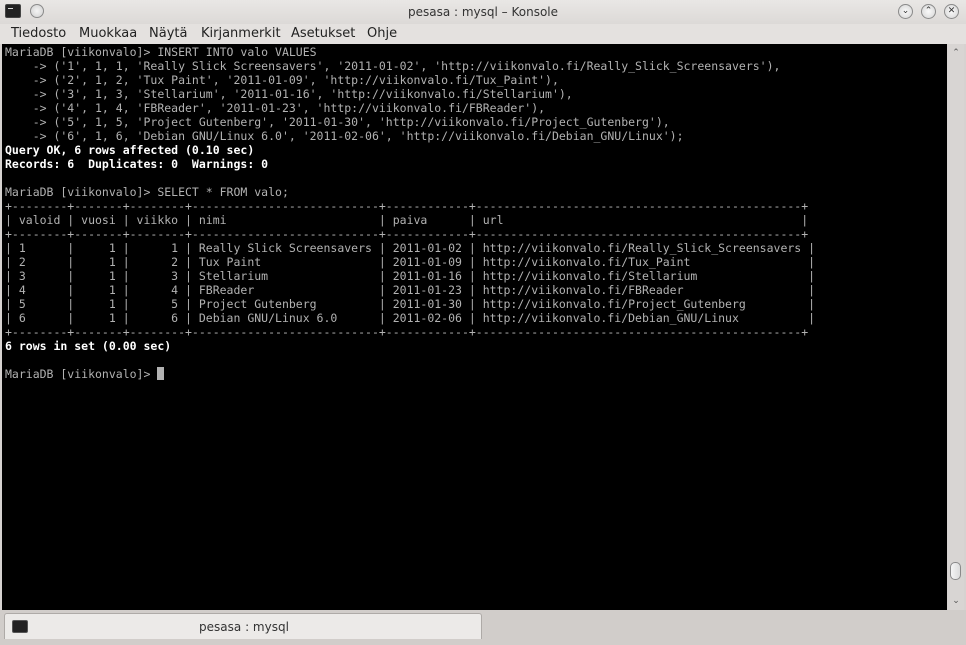 The image size is (966, 645). What do you see at coordinates (951, 11) in the screenshot?
I see `close-button: ✕` at bounding box center [951, 11].